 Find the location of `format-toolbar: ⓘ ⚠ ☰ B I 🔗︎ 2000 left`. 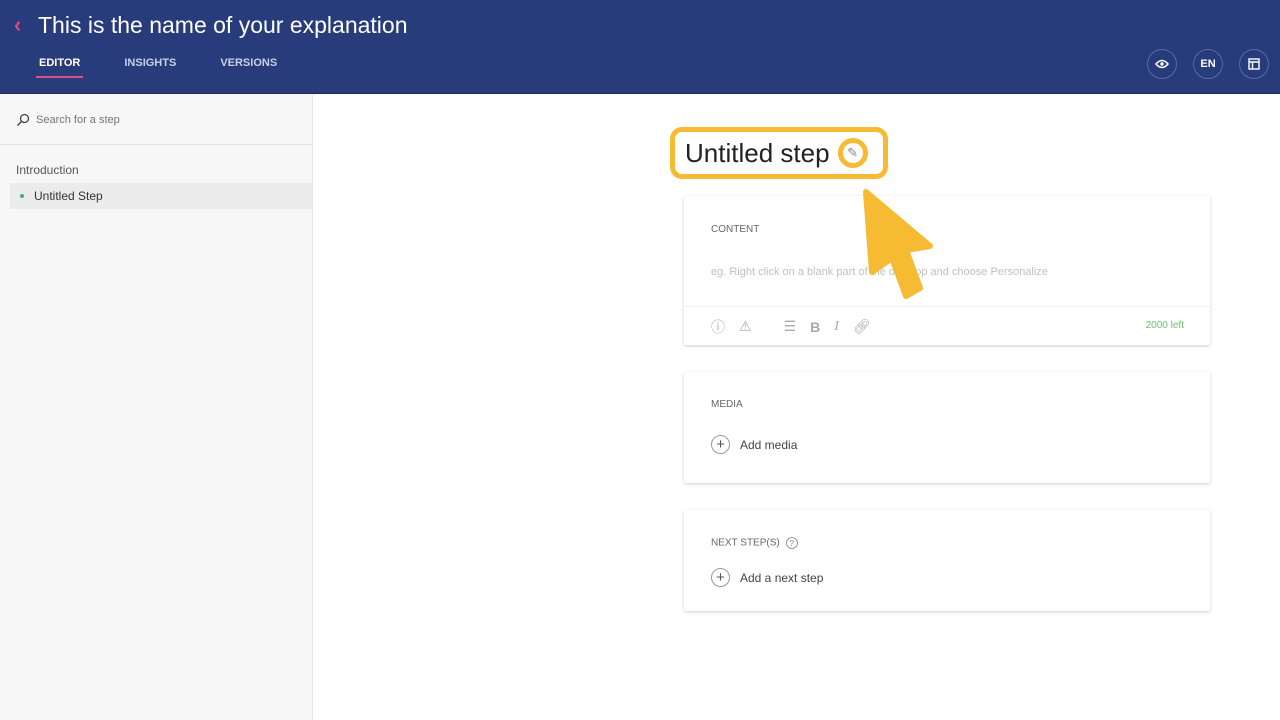

format-toolbar: ⓘ ⚠ ☰ B I 🔗︎ 2000 left is located at coordinates (947, 326).